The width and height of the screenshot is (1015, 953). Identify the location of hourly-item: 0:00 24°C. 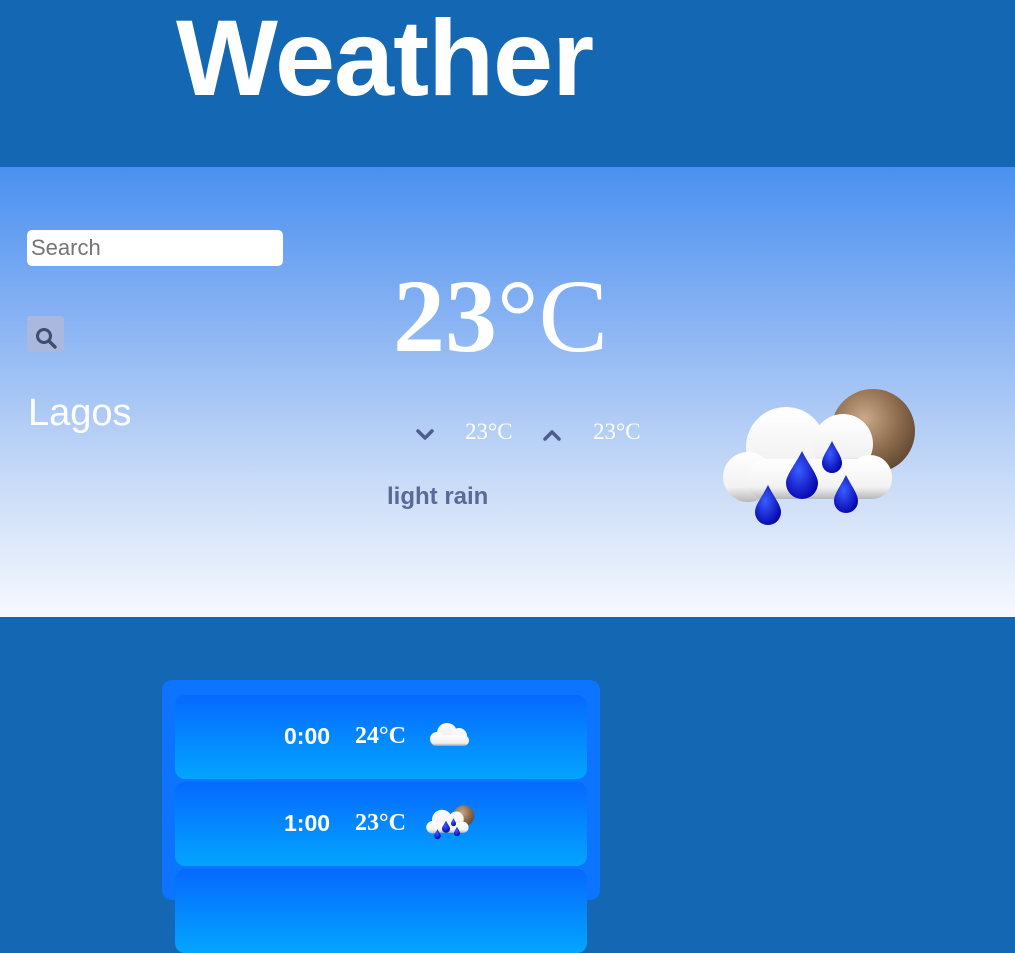
(381, 737).